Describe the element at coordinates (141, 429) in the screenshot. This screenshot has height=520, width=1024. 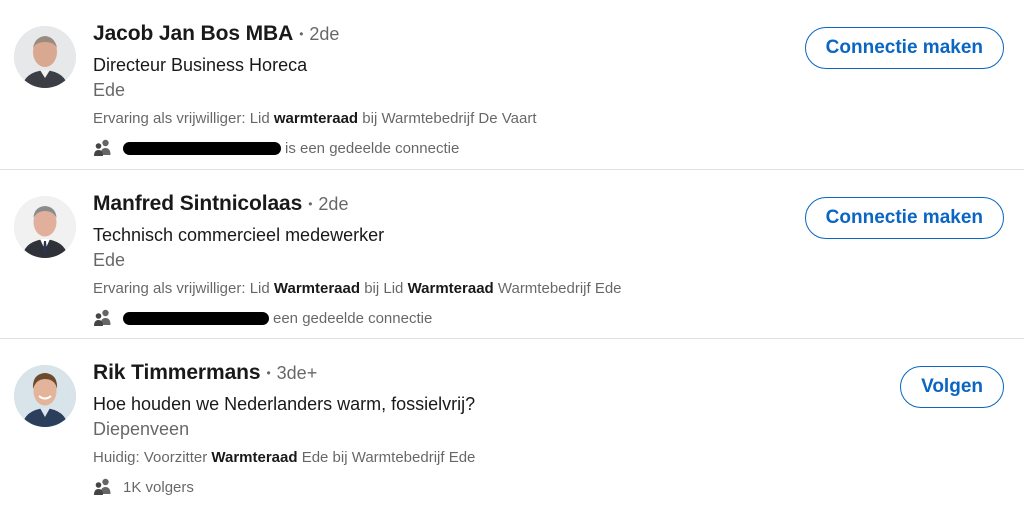
I see `profile-location: Diepenveen` at that location.